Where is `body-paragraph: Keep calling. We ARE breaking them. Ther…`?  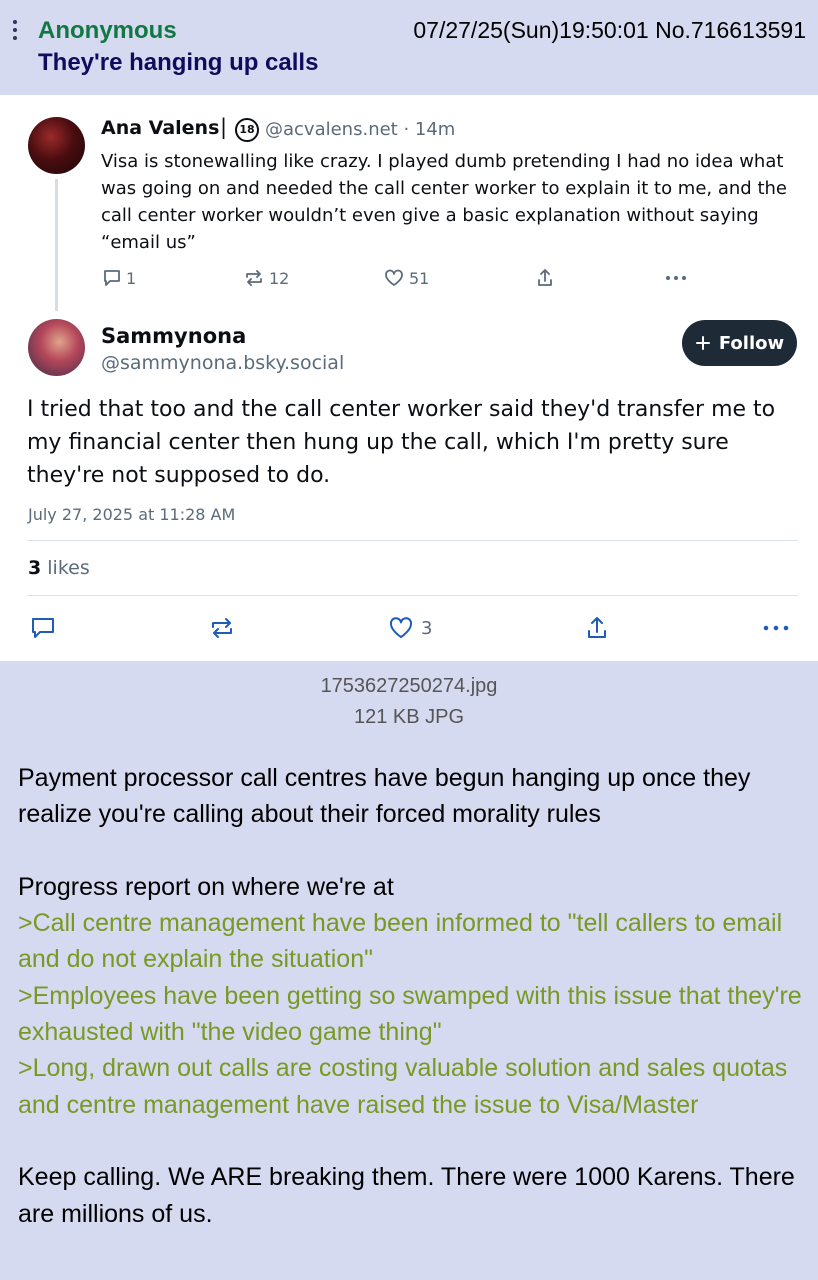 body-paragraph: Keep calling. We ARE breaking them. Ther… is located at coordinates (406, 1195).